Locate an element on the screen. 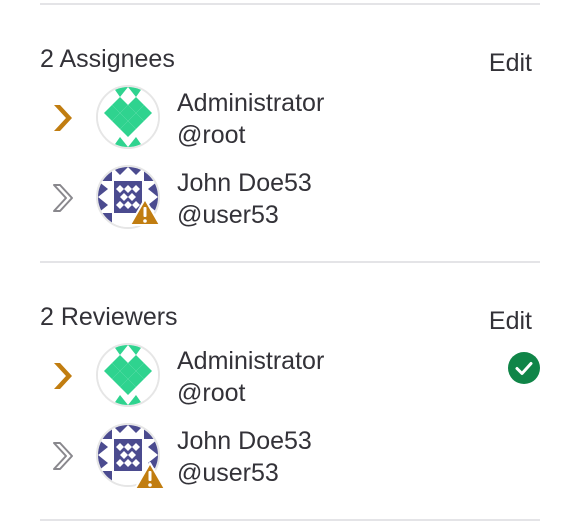 The image size is (574, 524). assignees-title: 2 Assignees is located at coordinates (107, 59).